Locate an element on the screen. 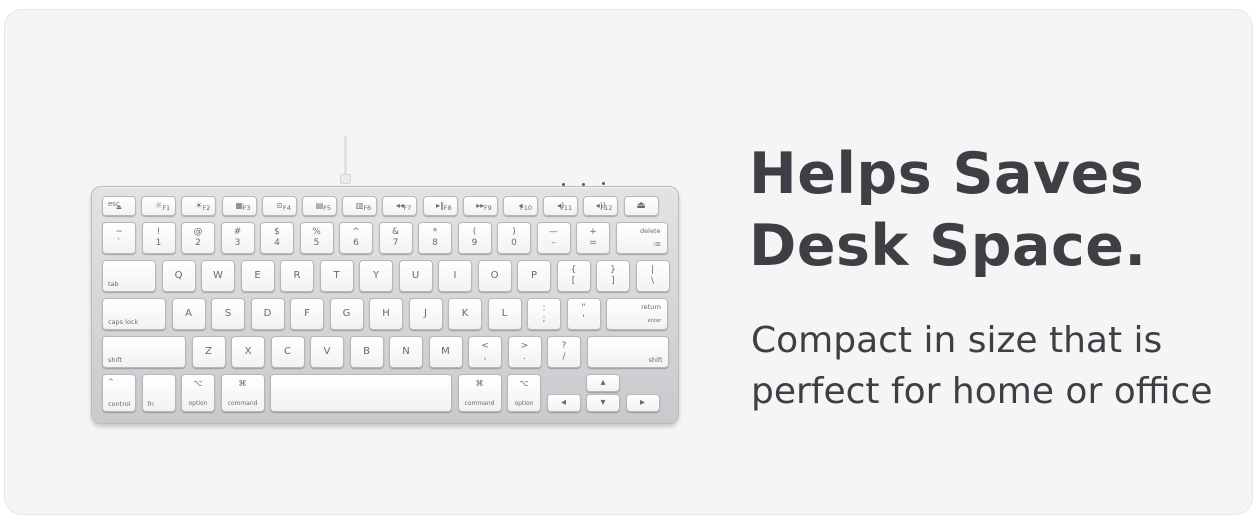 This screenshot has width=1255, height=517. keyboard-key: H is located at coordinates (386, 314).